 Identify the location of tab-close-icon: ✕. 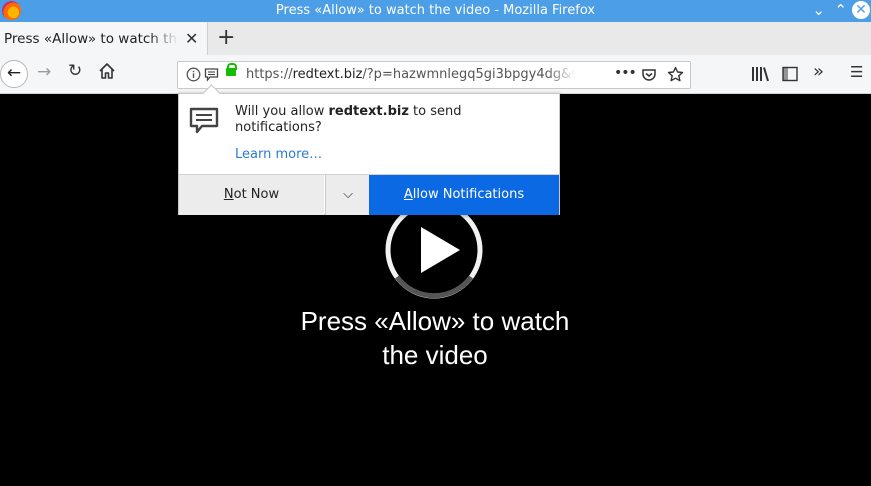
(191, 38).